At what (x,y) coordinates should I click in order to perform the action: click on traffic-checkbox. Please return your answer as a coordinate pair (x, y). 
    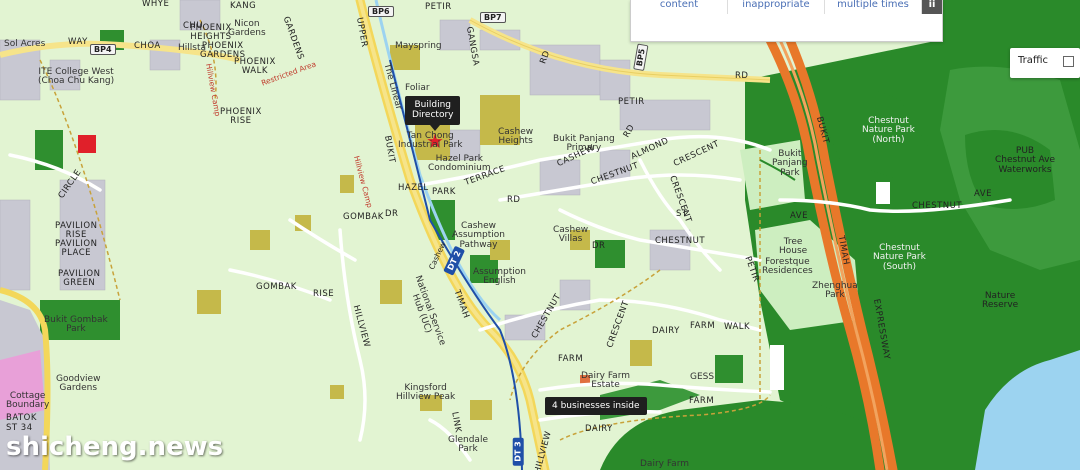
    Looking at the image, I should click on (1068, 61).